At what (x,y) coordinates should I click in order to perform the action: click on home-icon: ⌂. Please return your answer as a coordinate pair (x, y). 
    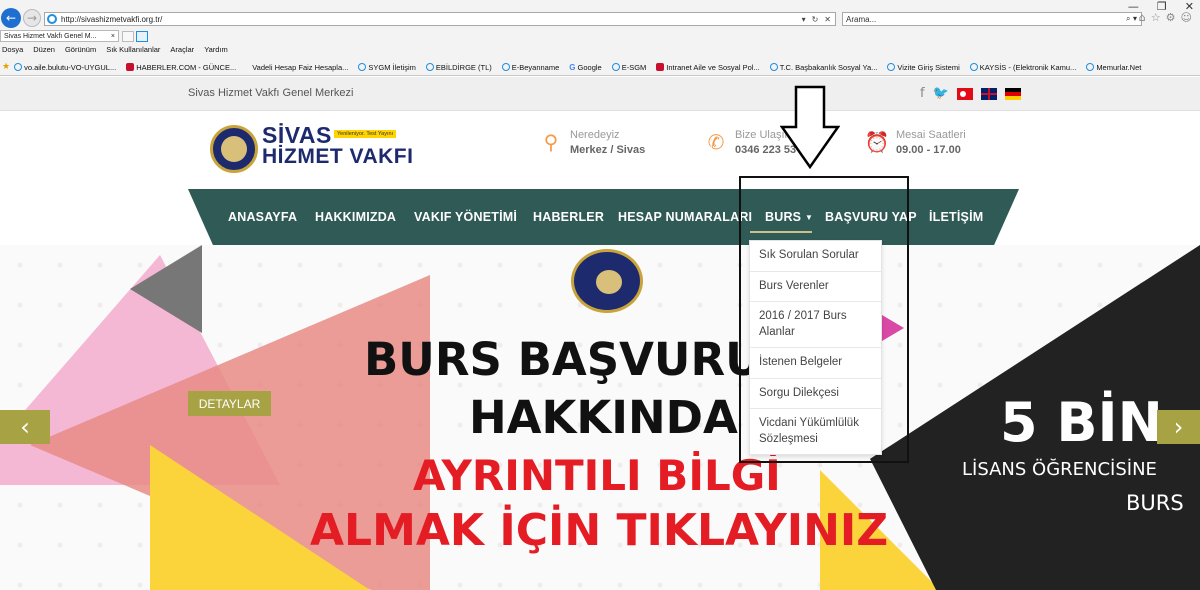
    Looking at the image, I should click on (1142, 17).